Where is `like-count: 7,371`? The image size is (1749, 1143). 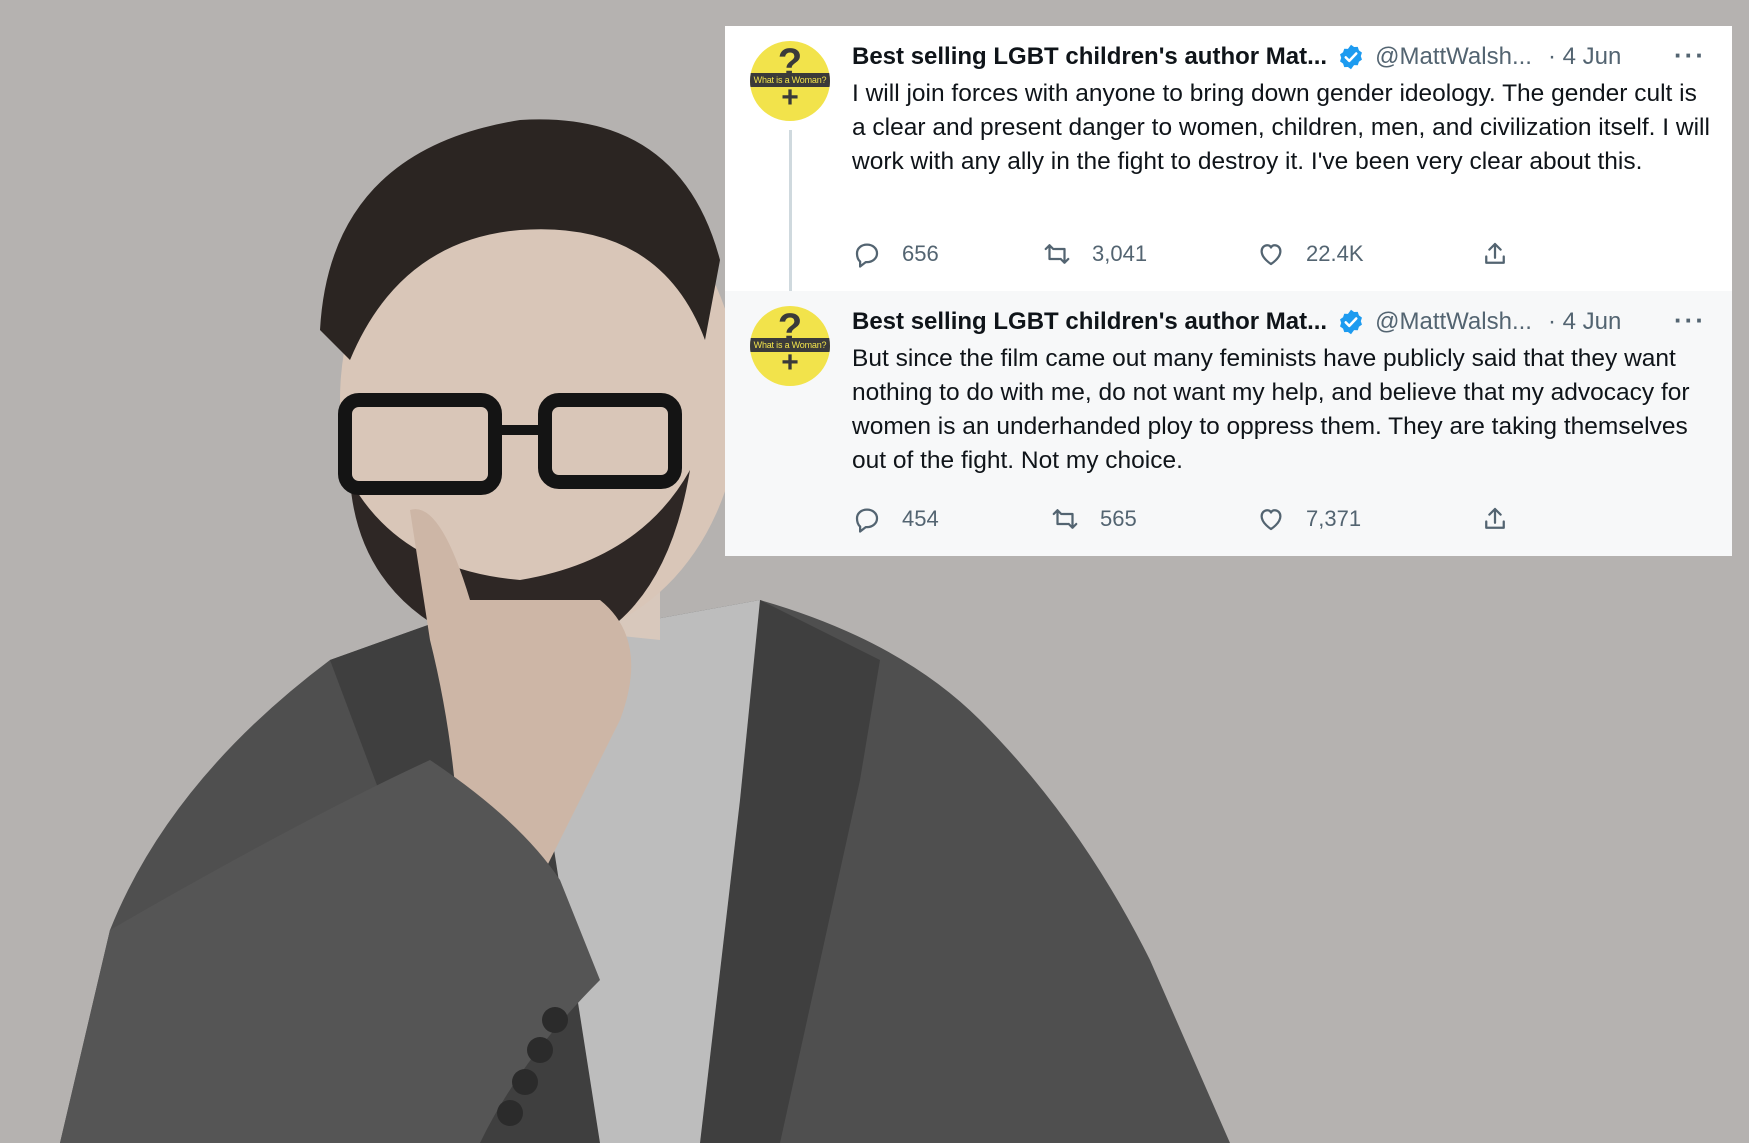
like-count: 7,371 is located at coordinates (1334, 518).